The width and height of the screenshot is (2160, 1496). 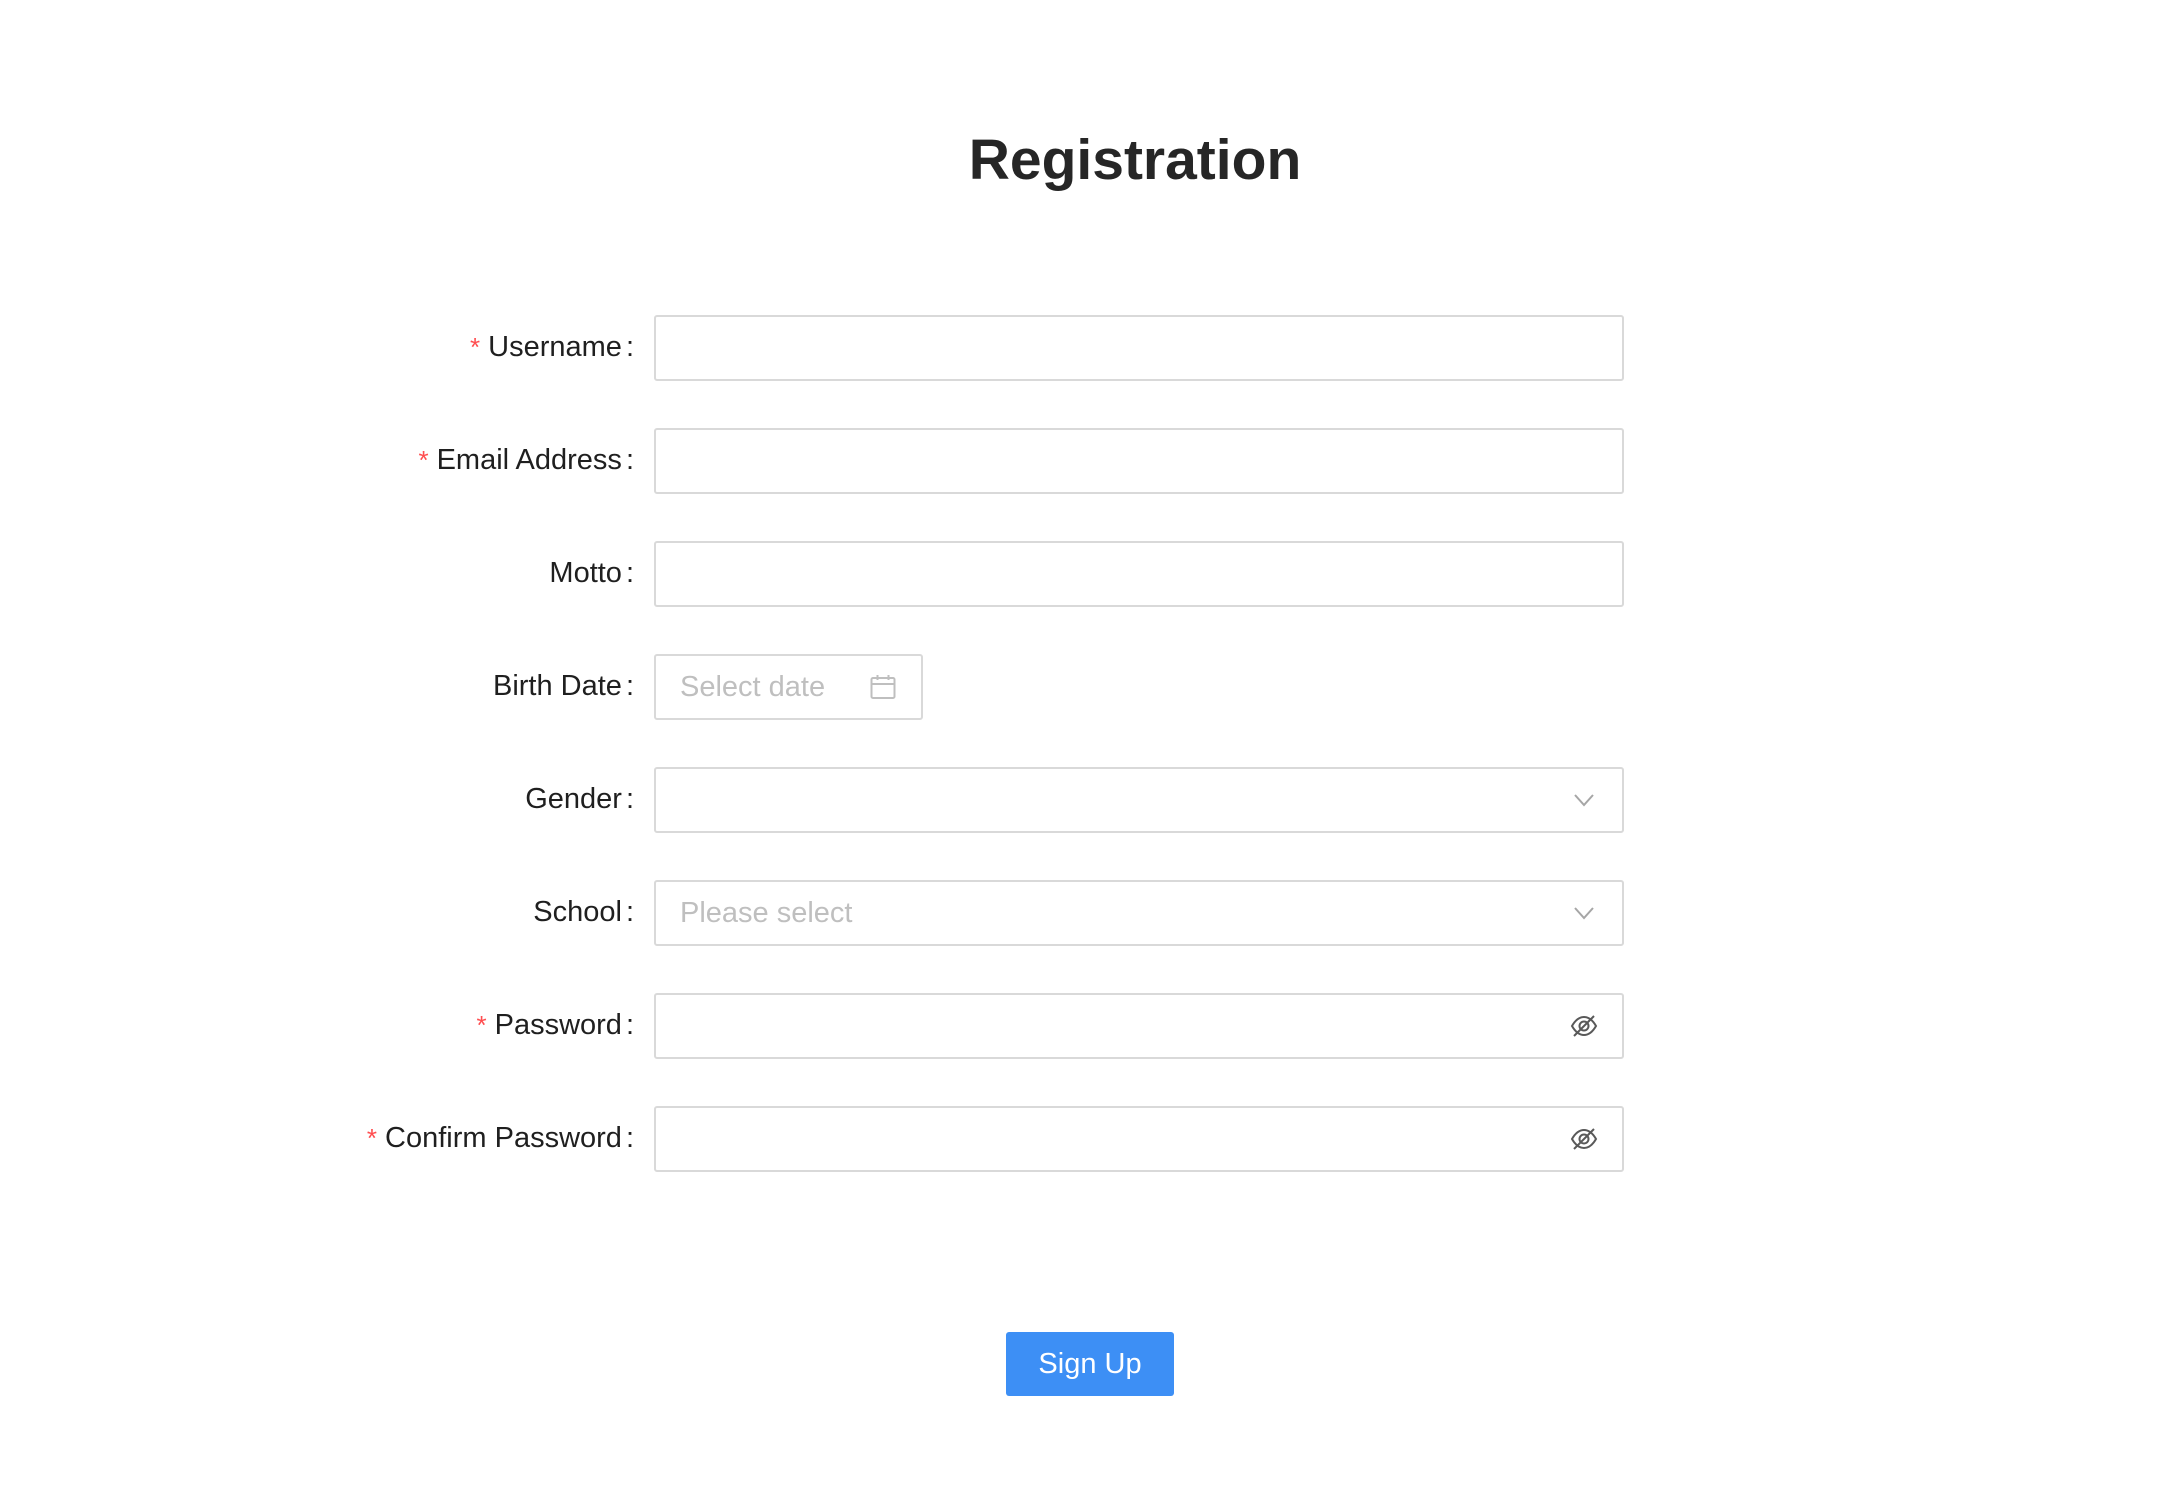 I want to click on form-row-gender: Gender:, so click(x=1080, y=800).